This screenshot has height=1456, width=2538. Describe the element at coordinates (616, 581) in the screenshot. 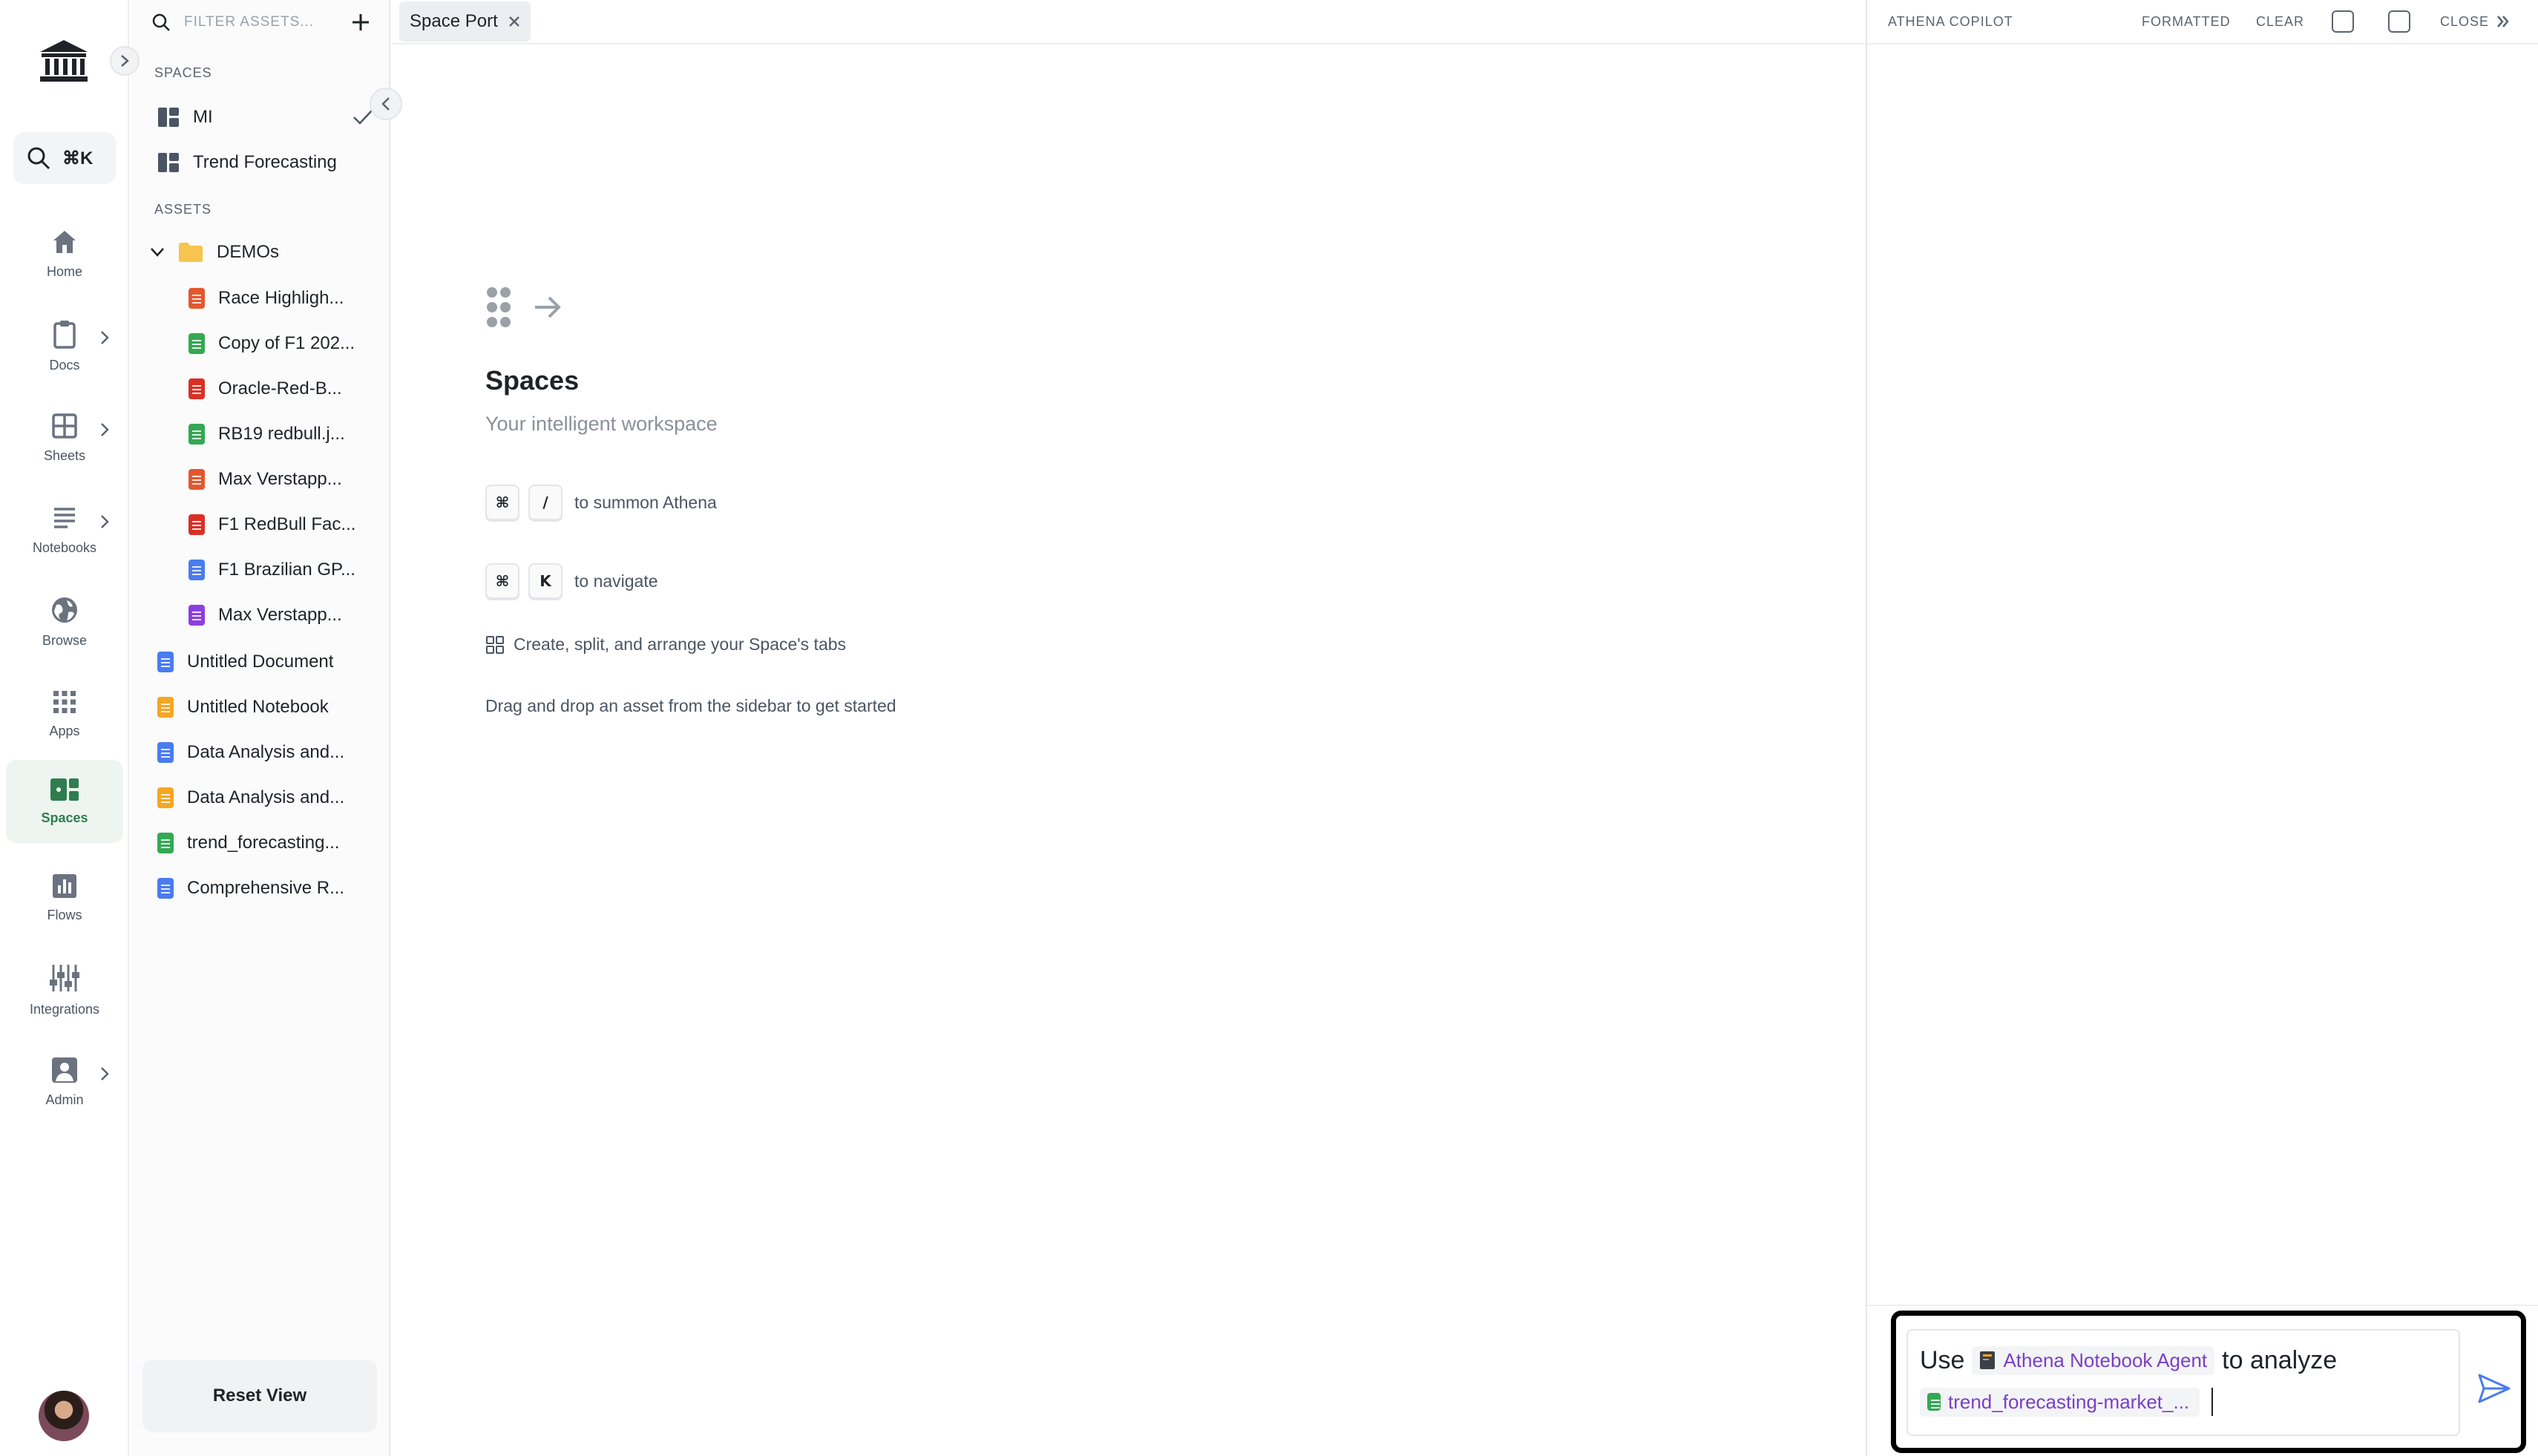

I see `hint-navigate-text: to navigate` at that location.